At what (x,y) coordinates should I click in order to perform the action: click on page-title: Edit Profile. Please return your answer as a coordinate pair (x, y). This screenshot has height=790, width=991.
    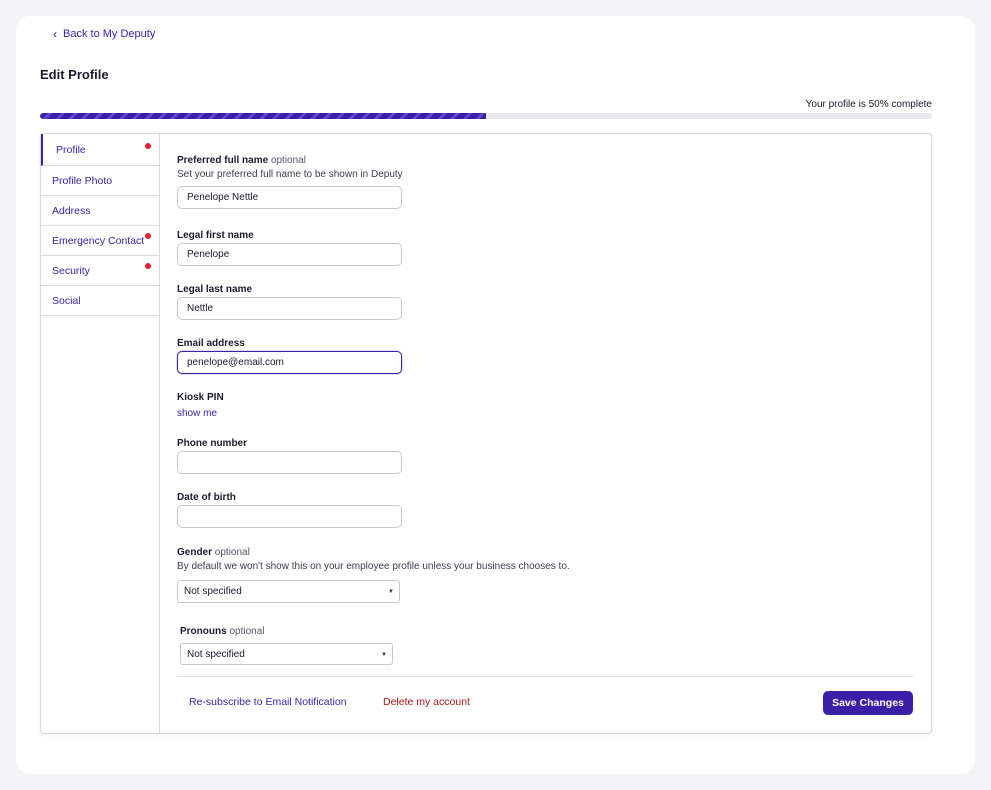
    Looking at the image, I should click on (74, 74).